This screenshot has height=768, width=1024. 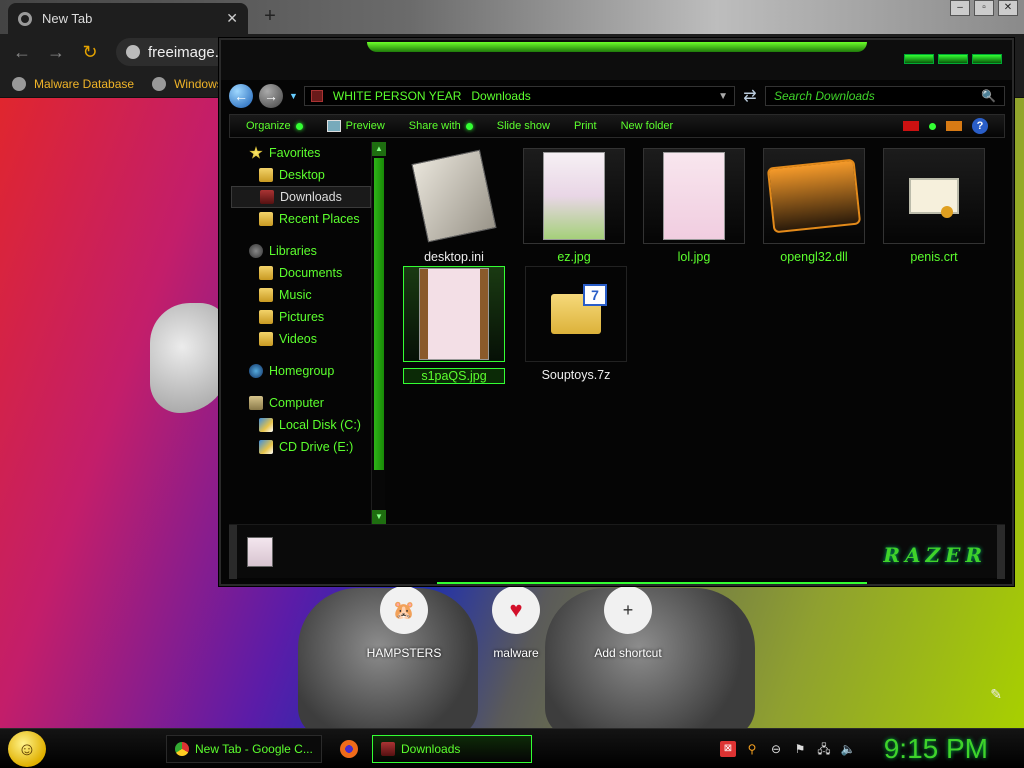 I want to click on nav-local-disk: Local Disk (C:), so click(x=301, y=425).